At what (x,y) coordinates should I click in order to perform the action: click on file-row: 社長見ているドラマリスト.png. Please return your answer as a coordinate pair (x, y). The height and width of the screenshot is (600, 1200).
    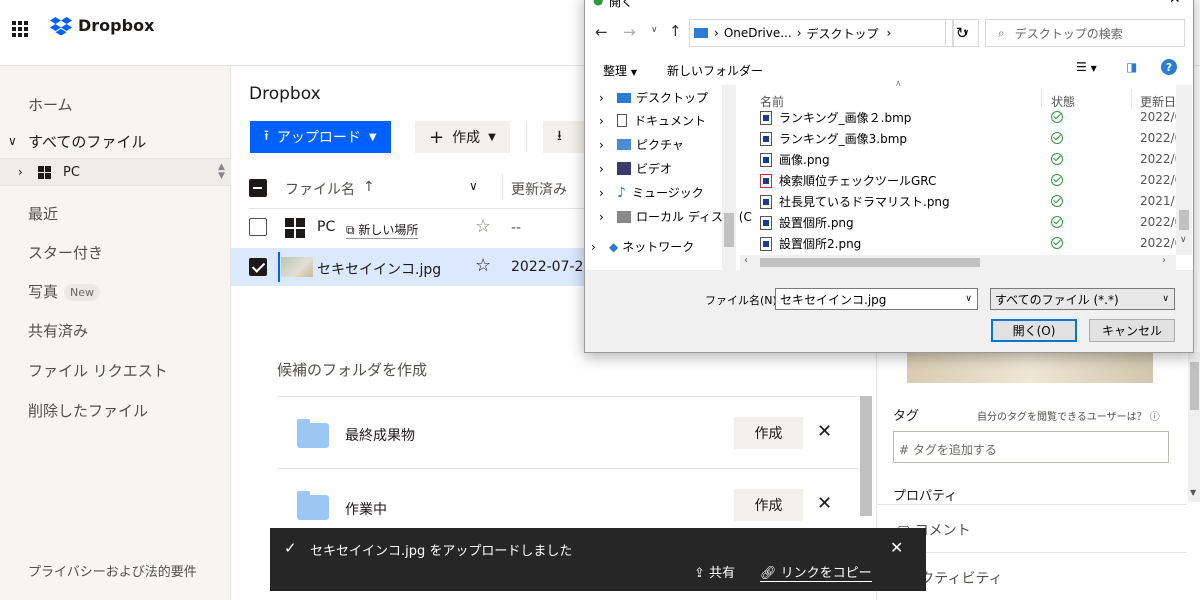
    Looking at the image, I should click on (855, 201).